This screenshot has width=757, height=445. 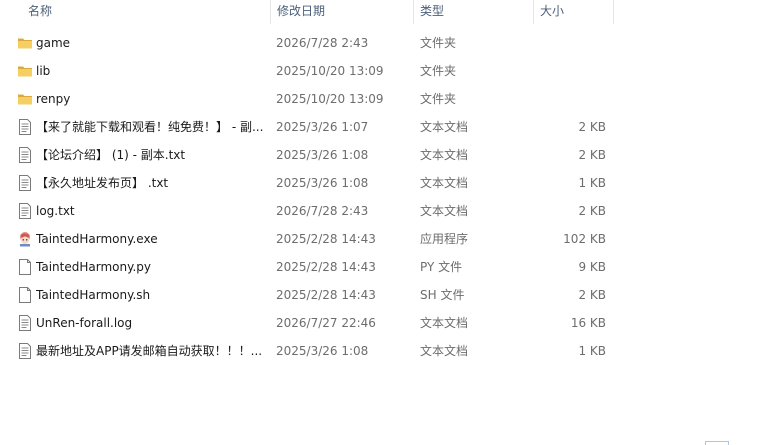 What do you see at coordinates (378, 43) in the screenshot?
I see `file-row: game 2026/7/28 2:43 文件夹` at bounding box center [378, 43].